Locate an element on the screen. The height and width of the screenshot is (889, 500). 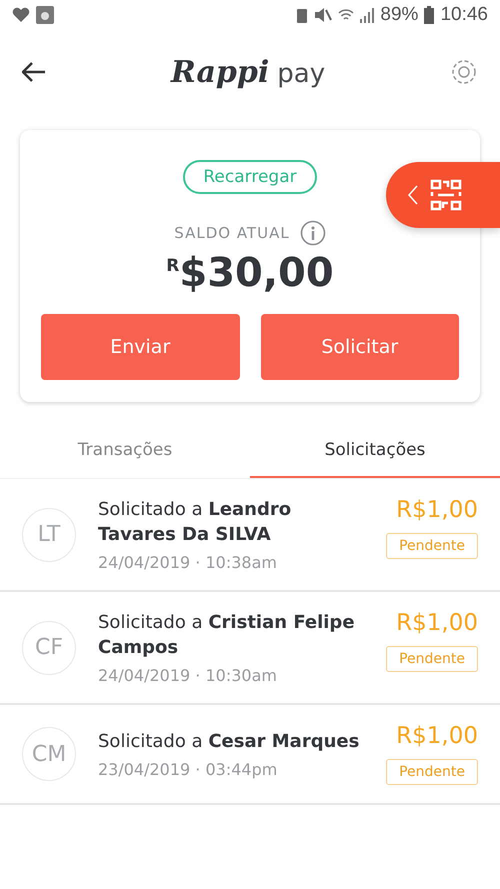
battery-percent: 89% is located at coordinates (399, 15).